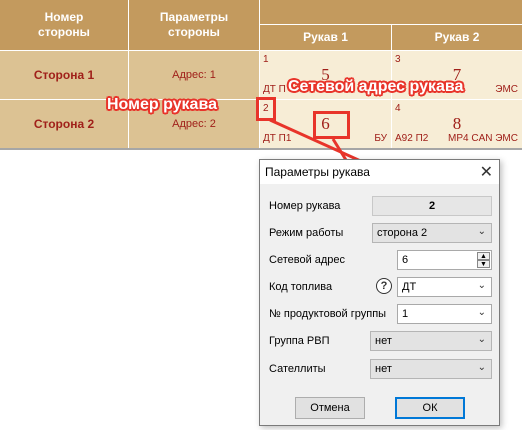  I want to click on label-mode: Режим работы, so click(306, 233).